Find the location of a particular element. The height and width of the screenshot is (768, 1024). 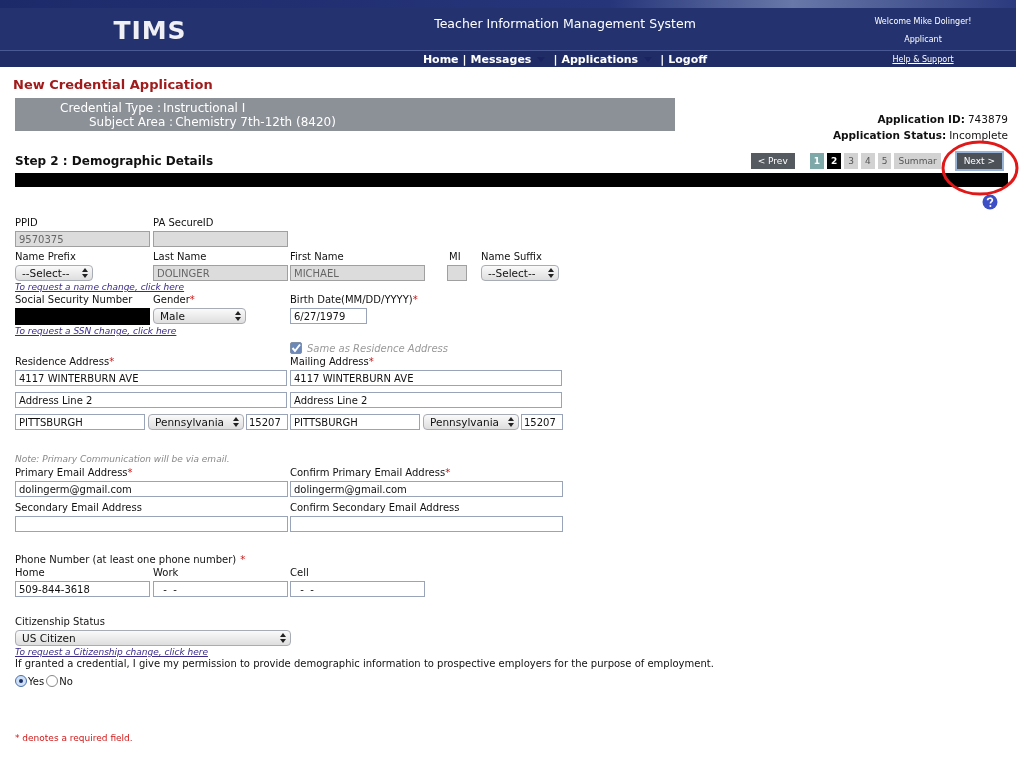

note-text: Note: Primary Communication will be via email. is located at coordinates (123, 459).